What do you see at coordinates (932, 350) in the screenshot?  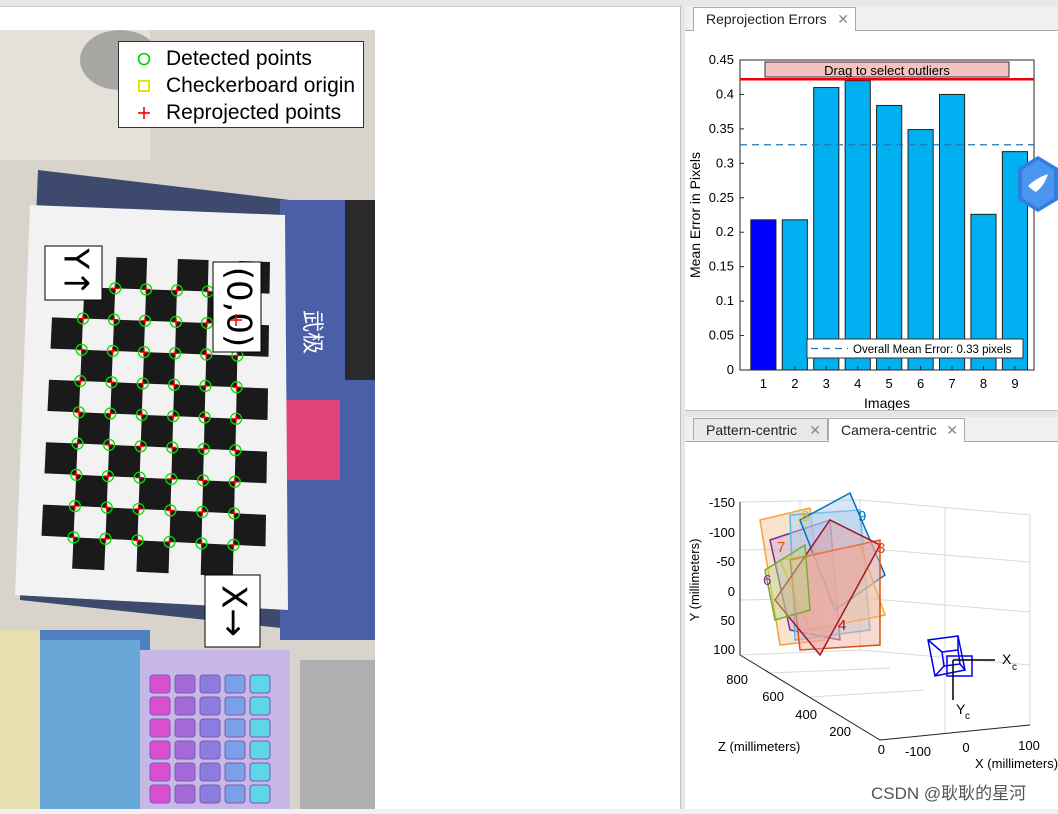 I see `chart-legend-entry: Overall Mean Error: 0.33 pixels` at bounding box center [932, 350].